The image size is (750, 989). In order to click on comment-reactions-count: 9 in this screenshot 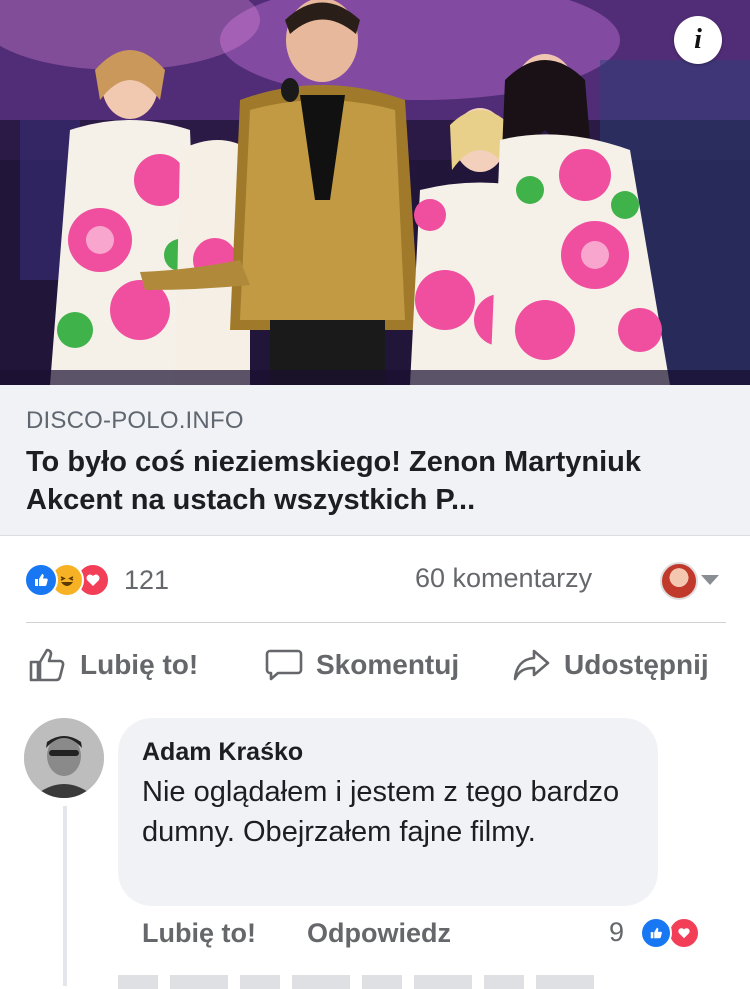, I will do `click(616, 932)`.